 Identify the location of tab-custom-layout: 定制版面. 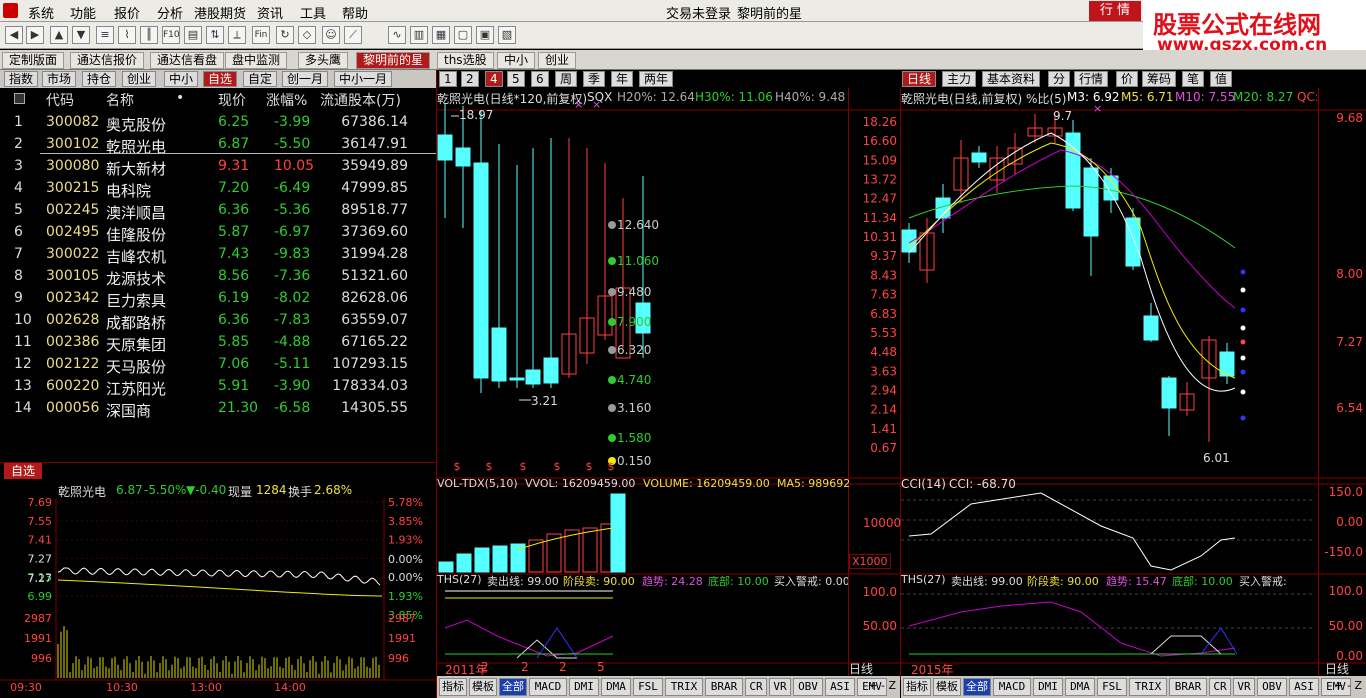
(33, 60).